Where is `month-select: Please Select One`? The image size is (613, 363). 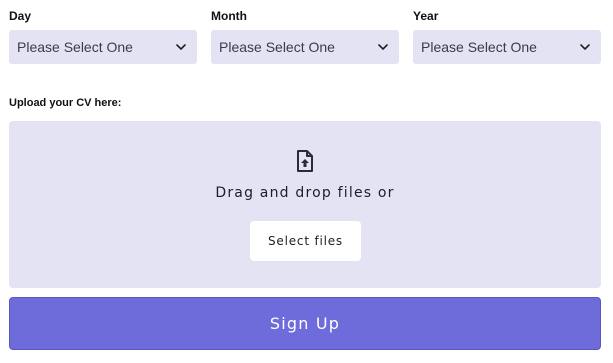 month-select: Please Select One is located at coordinates (305, 47).